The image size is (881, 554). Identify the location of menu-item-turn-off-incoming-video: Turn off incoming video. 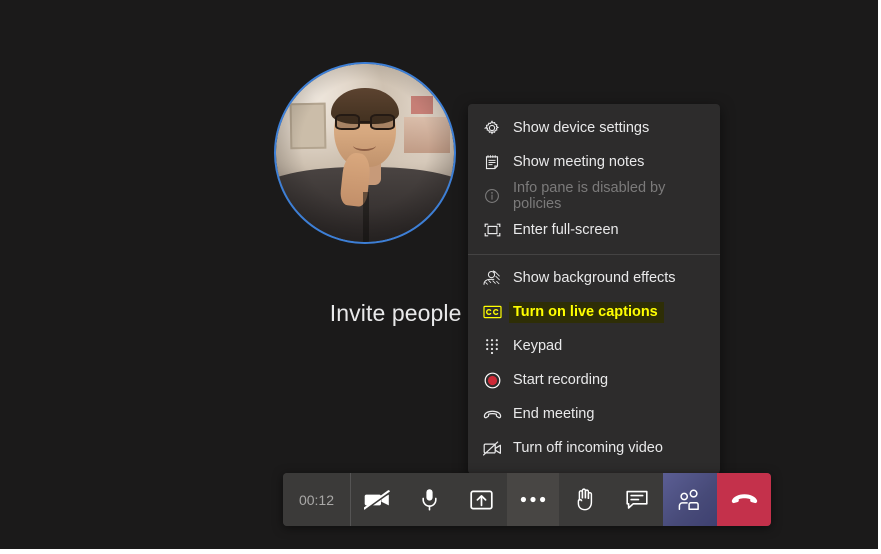
(594, 448).